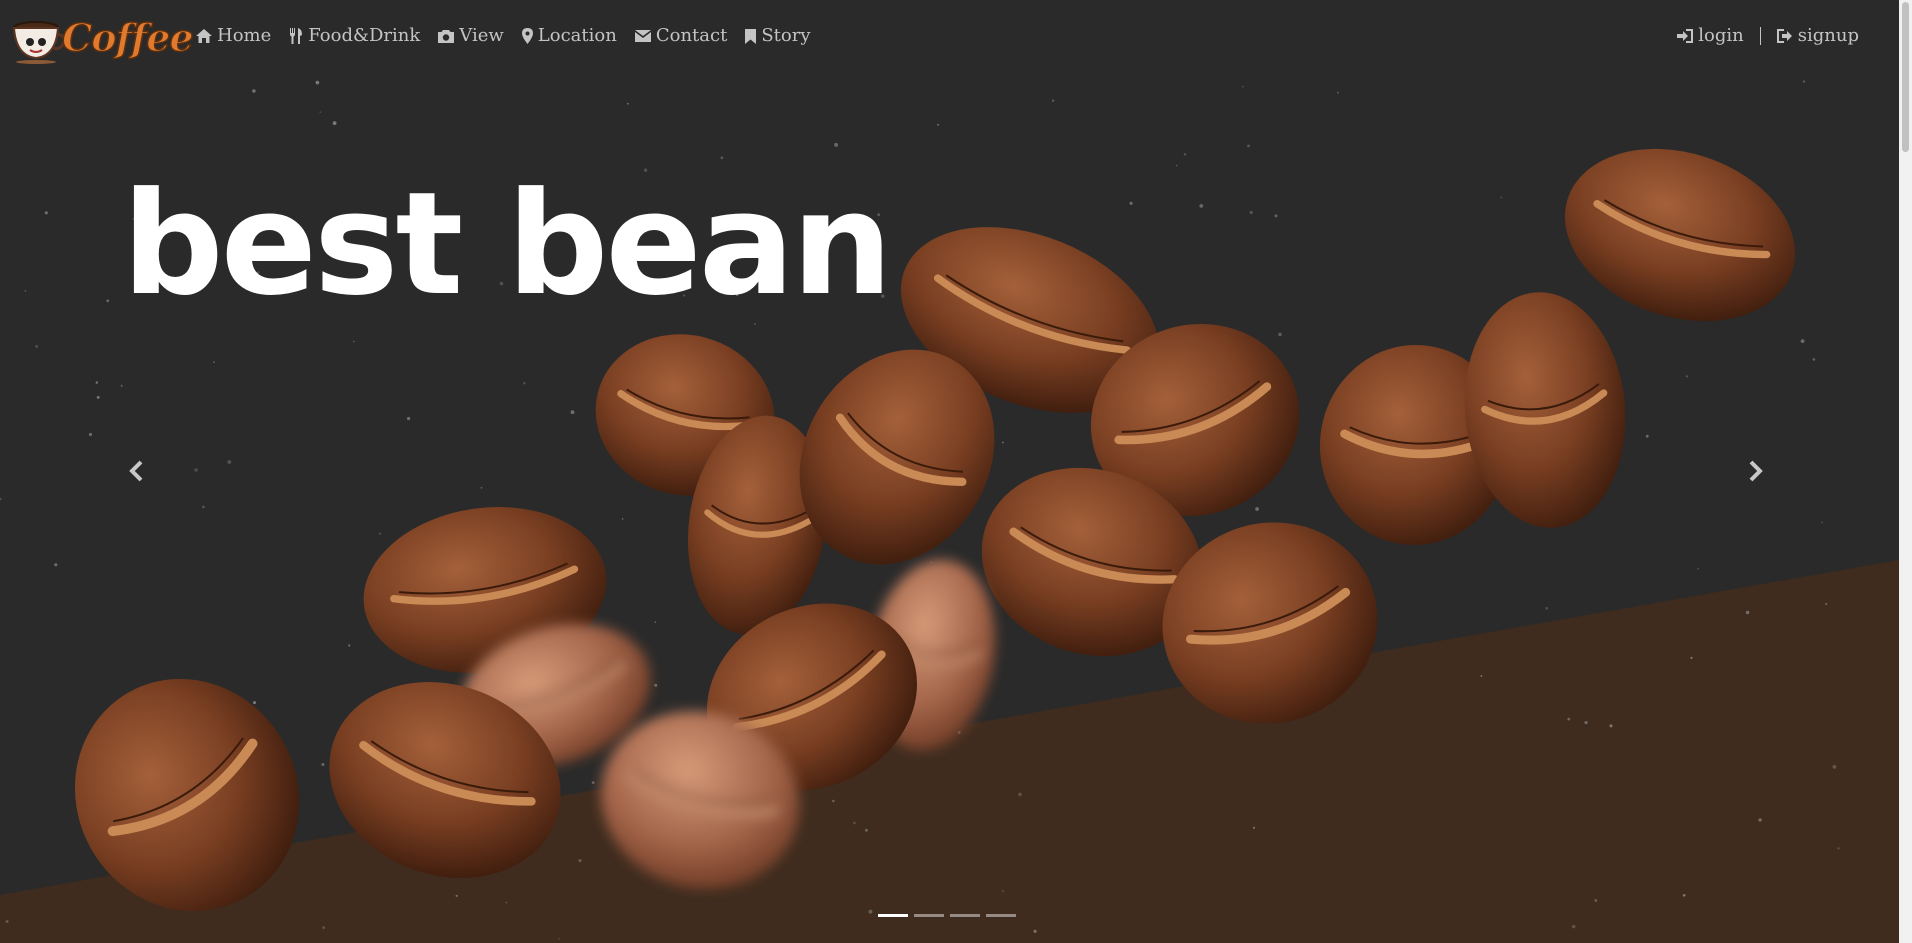 The image size is (1912, 943). Describe the element at coordinates (1905, 77) in the screenshot. I see `scrollbar-thumb` at that location.